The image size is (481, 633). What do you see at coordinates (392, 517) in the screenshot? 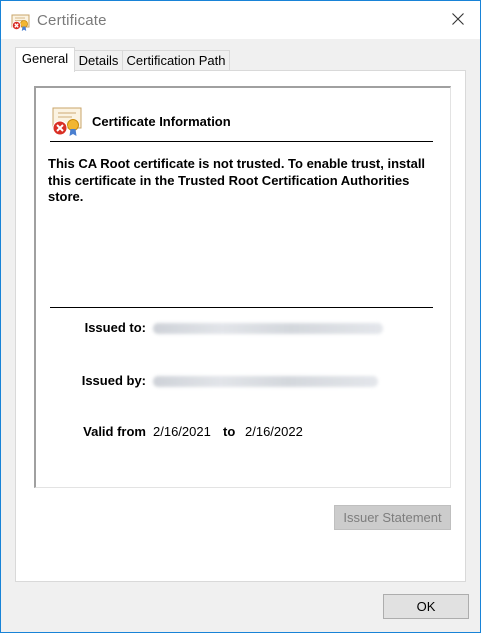
I see `issuer-statement-button: Issuer Statement` at bounding box center [392, 517].